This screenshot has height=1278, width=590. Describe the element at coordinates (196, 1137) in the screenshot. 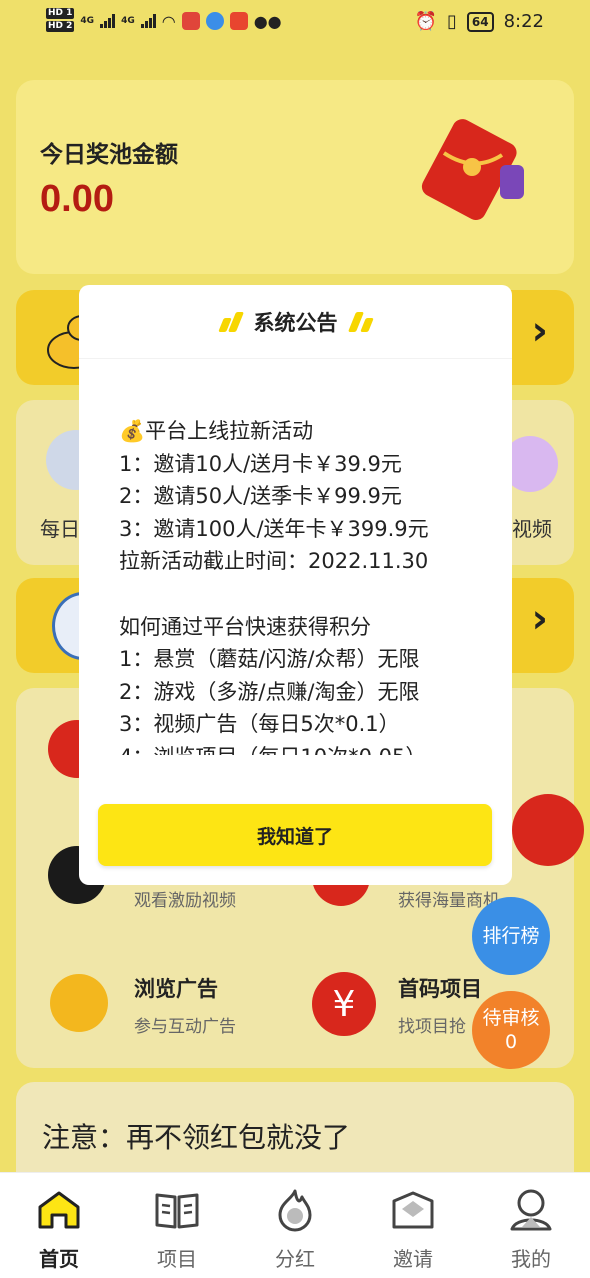

I see `notice-text: 注意：再不领红包就没了` at that location.